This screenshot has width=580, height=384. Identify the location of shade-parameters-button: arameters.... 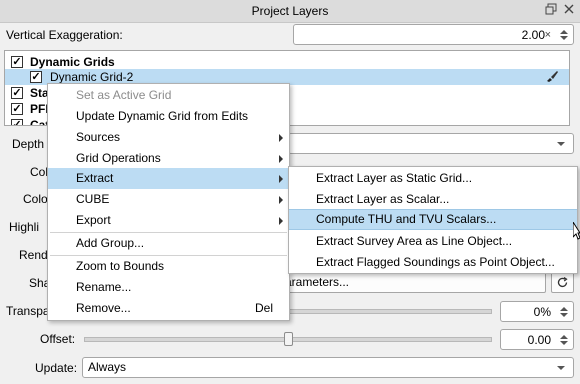
(408, 282).